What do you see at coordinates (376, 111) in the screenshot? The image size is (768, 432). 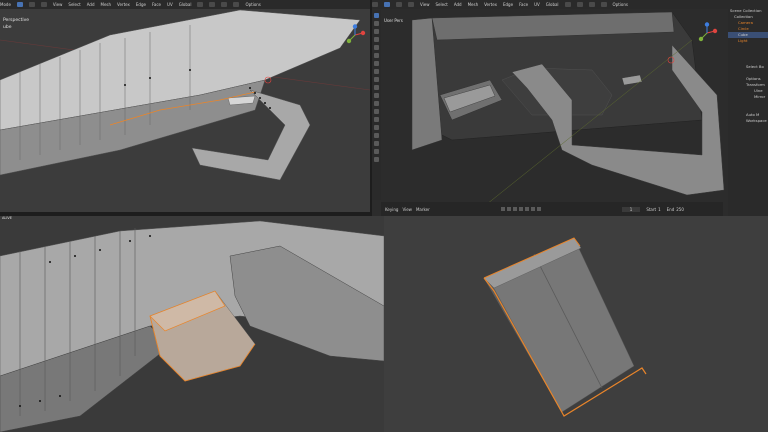 I see `knife-tool-icon` at bounding box center [376, 111].